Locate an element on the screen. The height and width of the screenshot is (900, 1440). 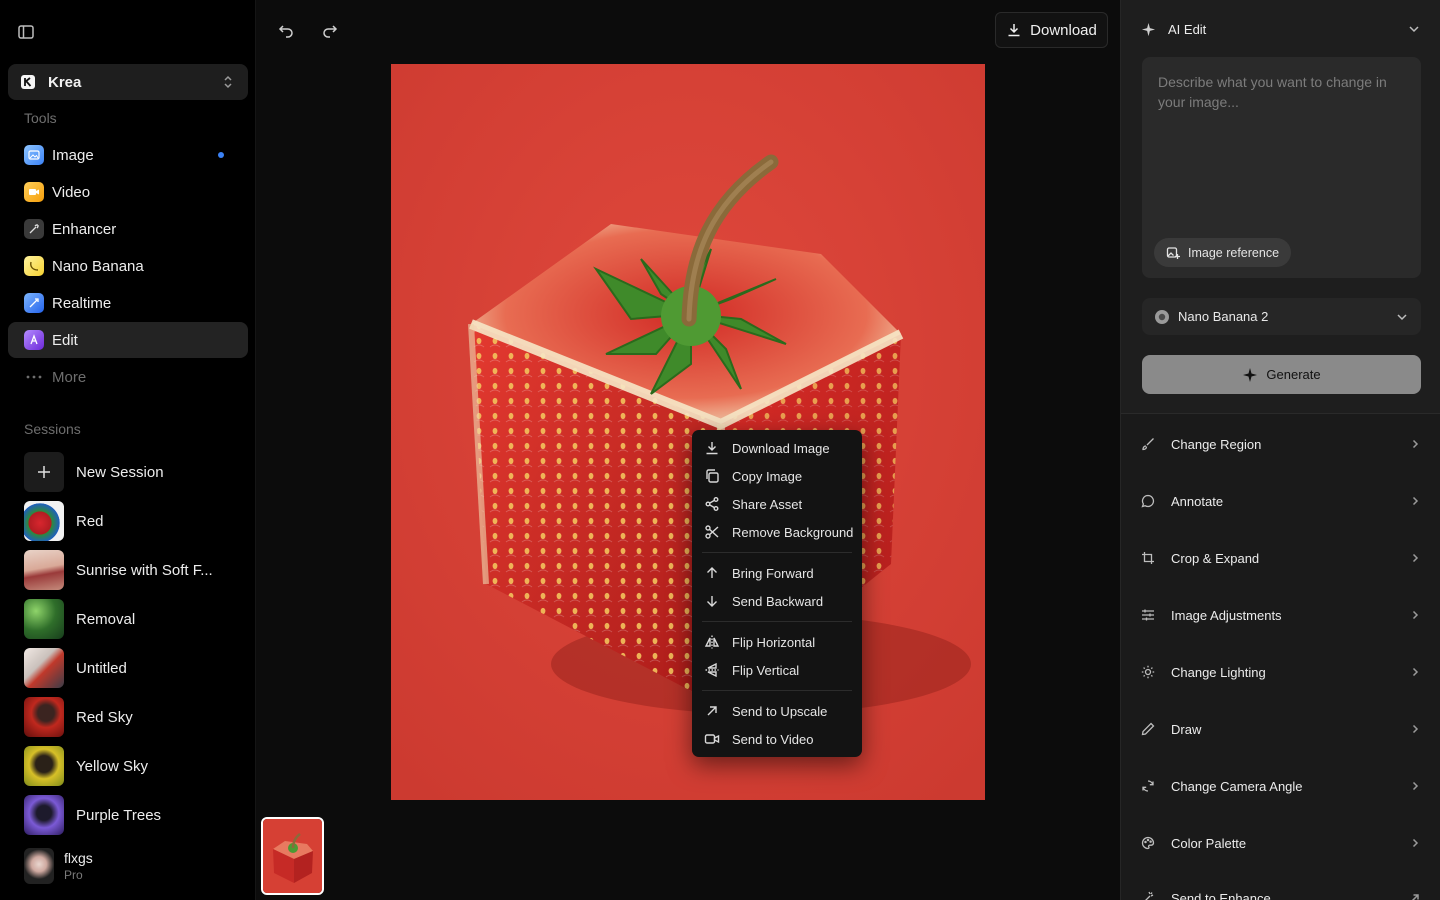
menu-item-copy-image: Copy Image is located at coordinates (777, 476).